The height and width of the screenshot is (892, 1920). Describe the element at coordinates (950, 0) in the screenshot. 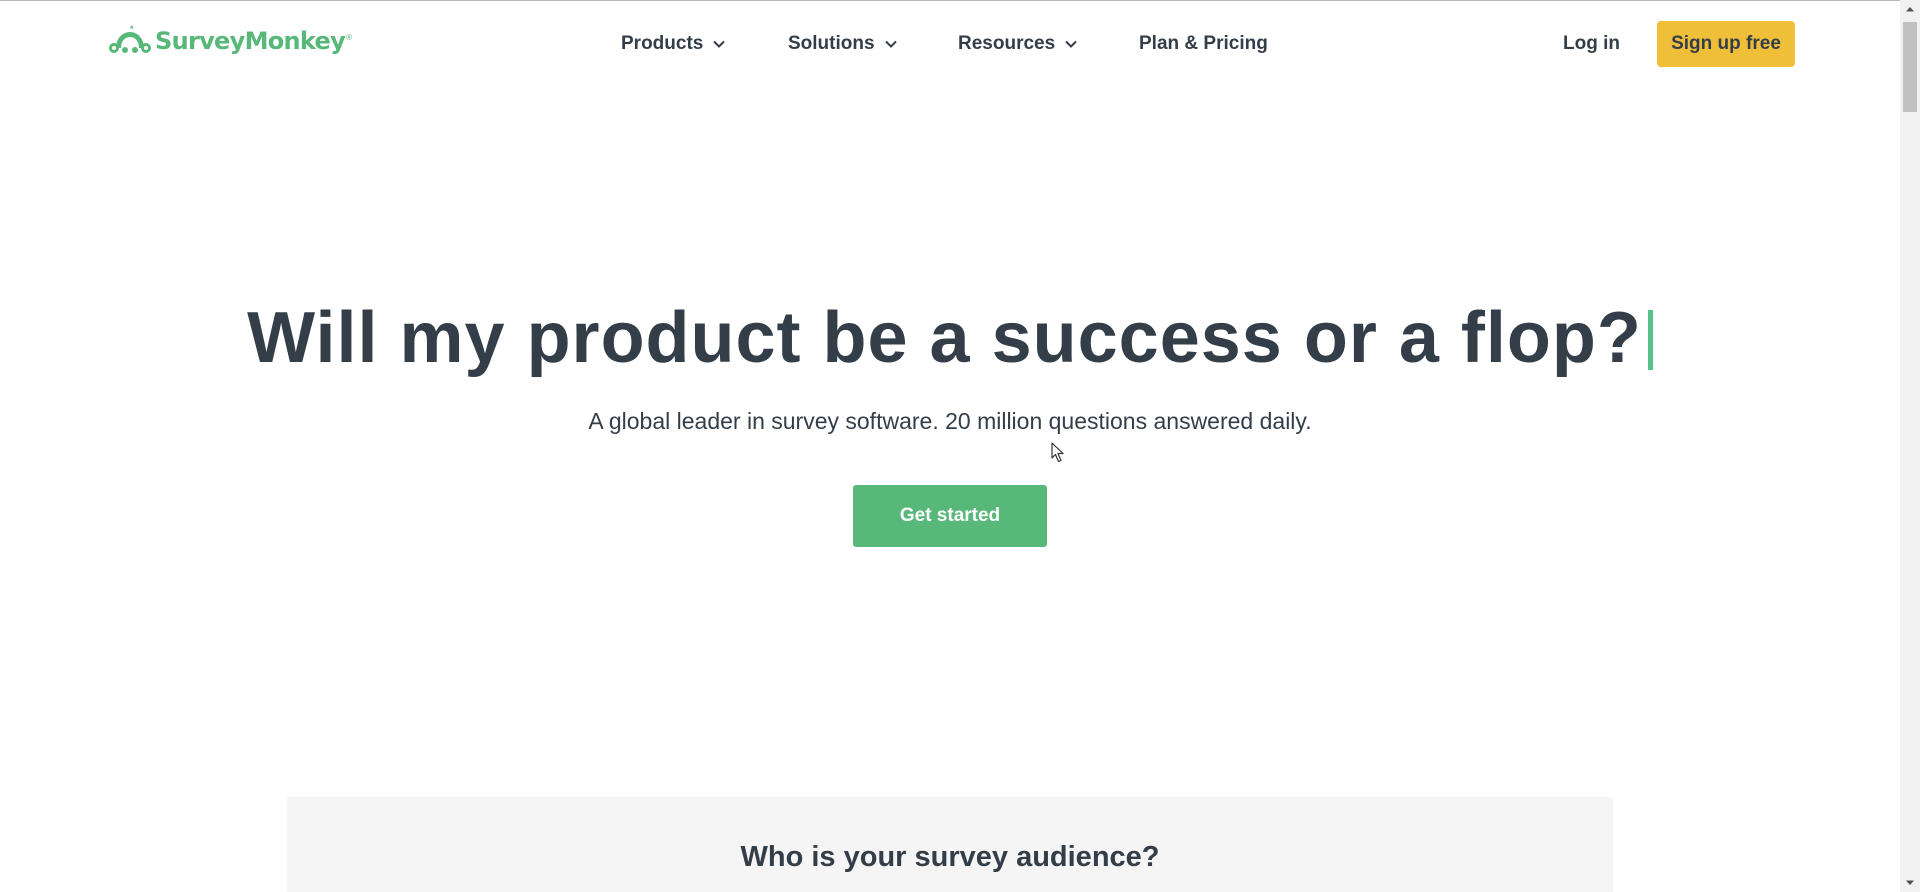

I see `window-top-border` at that location.